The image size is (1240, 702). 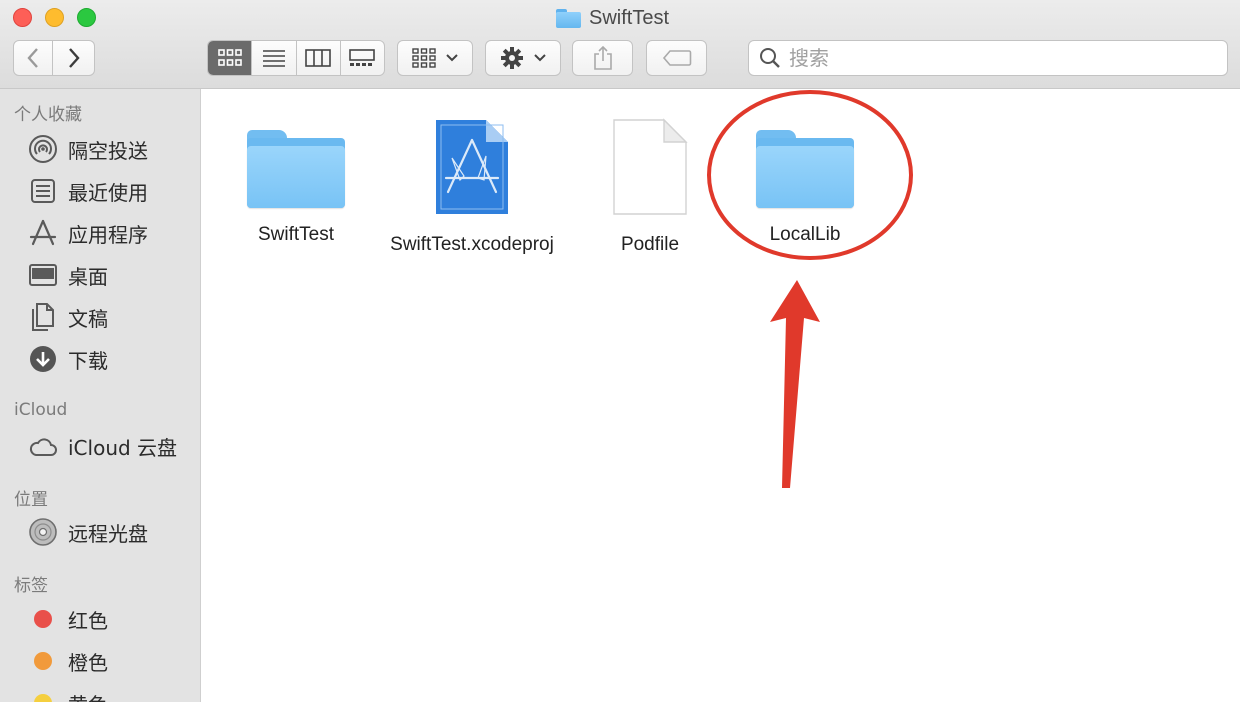 I want to click on column-view-button, so click(x=319, y=58).